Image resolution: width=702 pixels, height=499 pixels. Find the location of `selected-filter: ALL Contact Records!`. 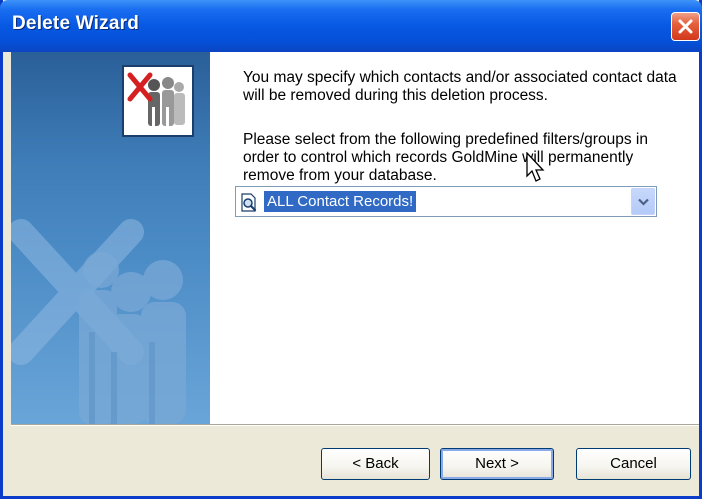

selected-filter: ALL Contact Records! is located at coordinates (340, 201).